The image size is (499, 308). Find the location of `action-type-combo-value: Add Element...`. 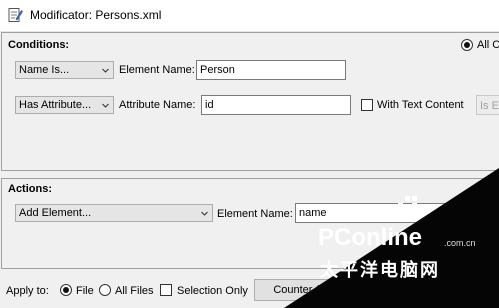

action-type-combo-value: Add Element... is located at coordinates (55, 213).